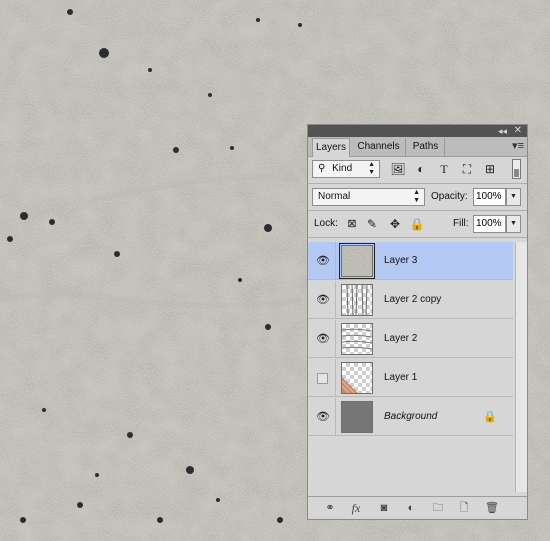  I want to click on layer-name: Background, so click(410, 417).